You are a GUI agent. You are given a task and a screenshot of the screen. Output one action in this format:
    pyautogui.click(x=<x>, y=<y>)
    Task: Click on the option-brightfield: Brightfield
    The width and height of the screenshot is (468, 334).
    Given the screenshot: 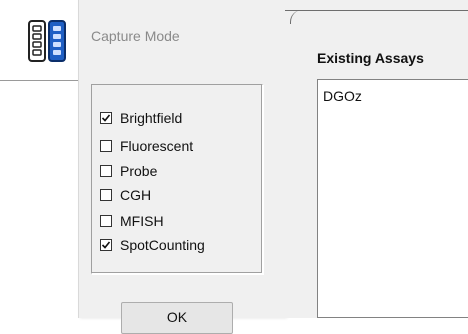 What is the action you would take?
    pyautogui.click(x=141, y=118)
    